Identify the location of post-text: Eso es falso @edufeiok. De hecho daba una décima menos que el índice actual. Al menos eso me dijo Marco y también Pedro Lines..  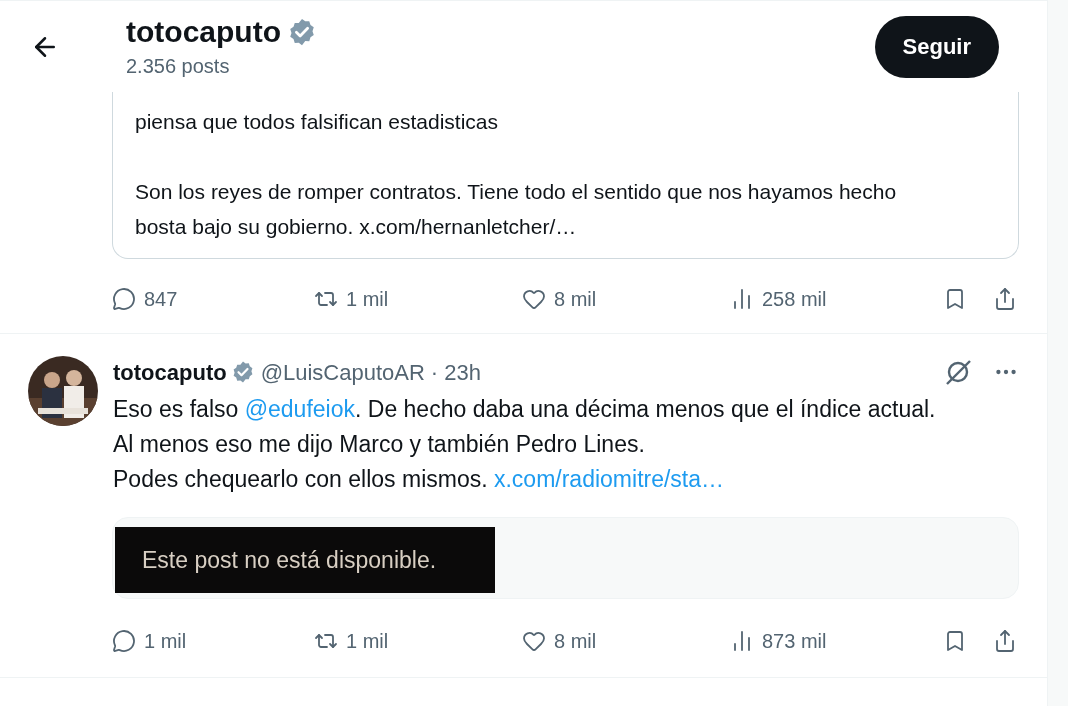
(525, 427).